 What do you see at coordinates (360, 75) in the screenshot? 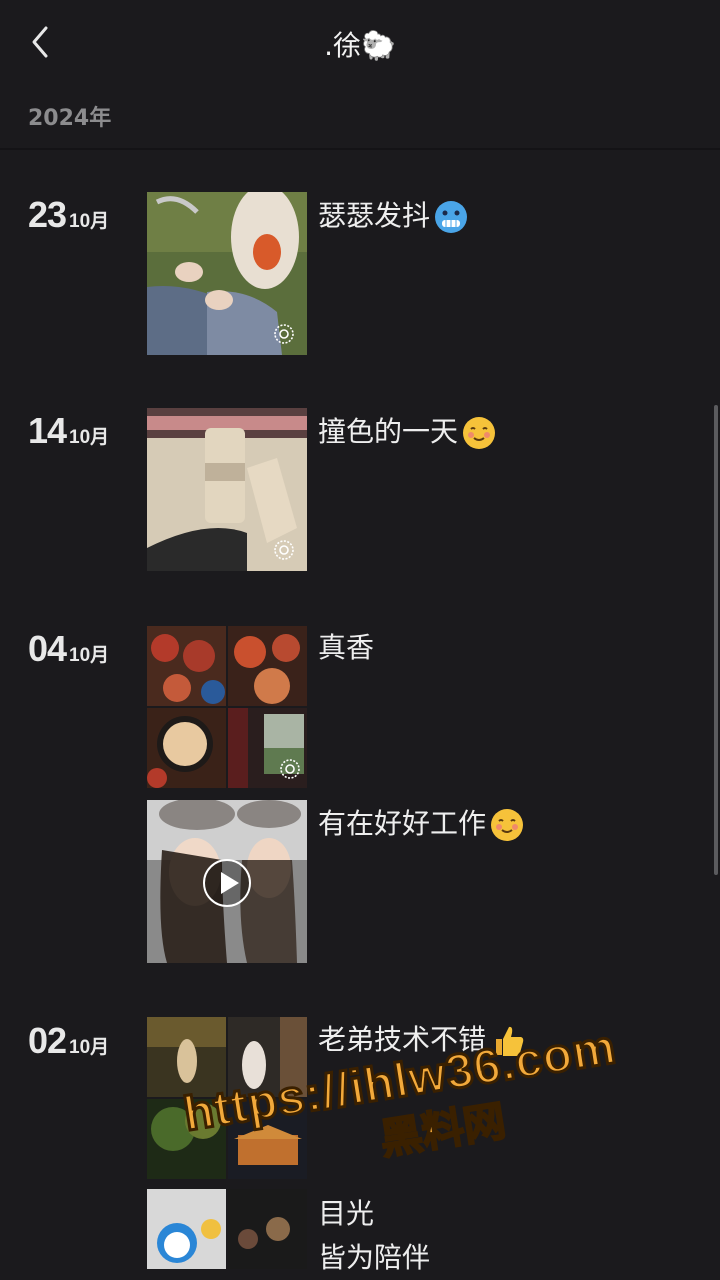
I see `header-bar: .徐🐑 2024年` at bounding box center [360, 75].